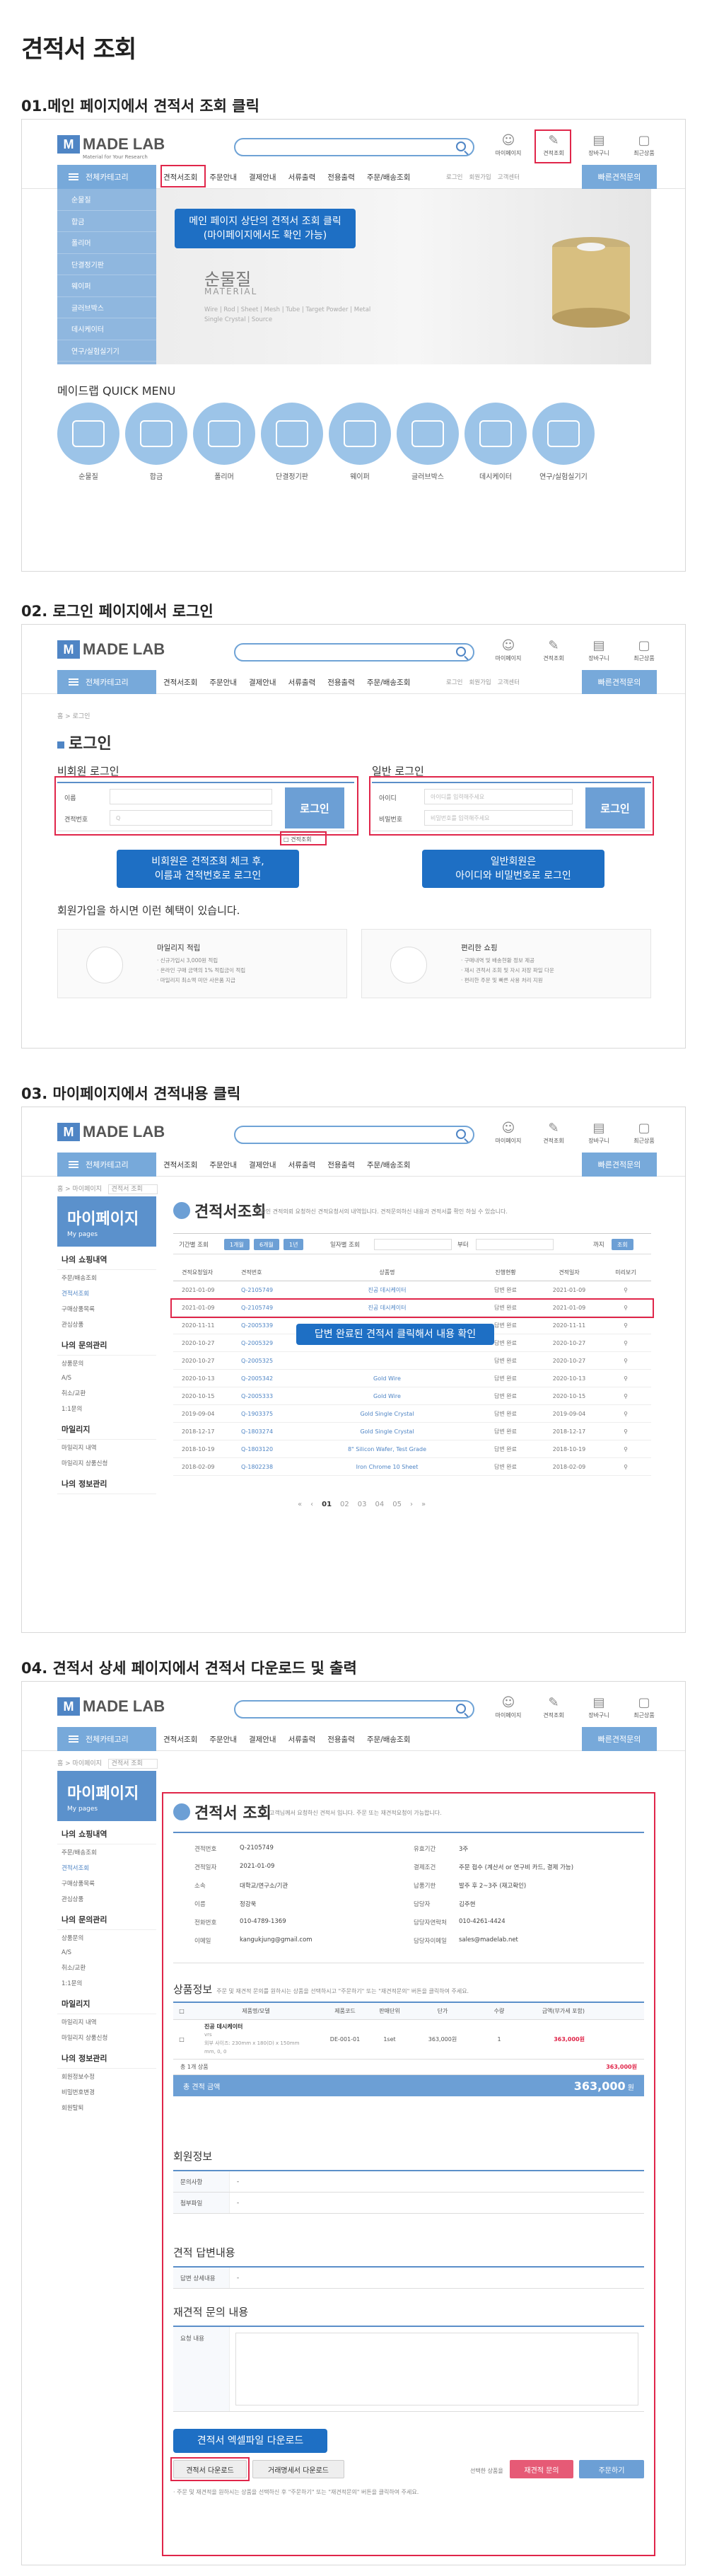 The width and height of the screenshot is (707, 2576). I want to click on side-cat-item: 폴리머, so click(106, 243).